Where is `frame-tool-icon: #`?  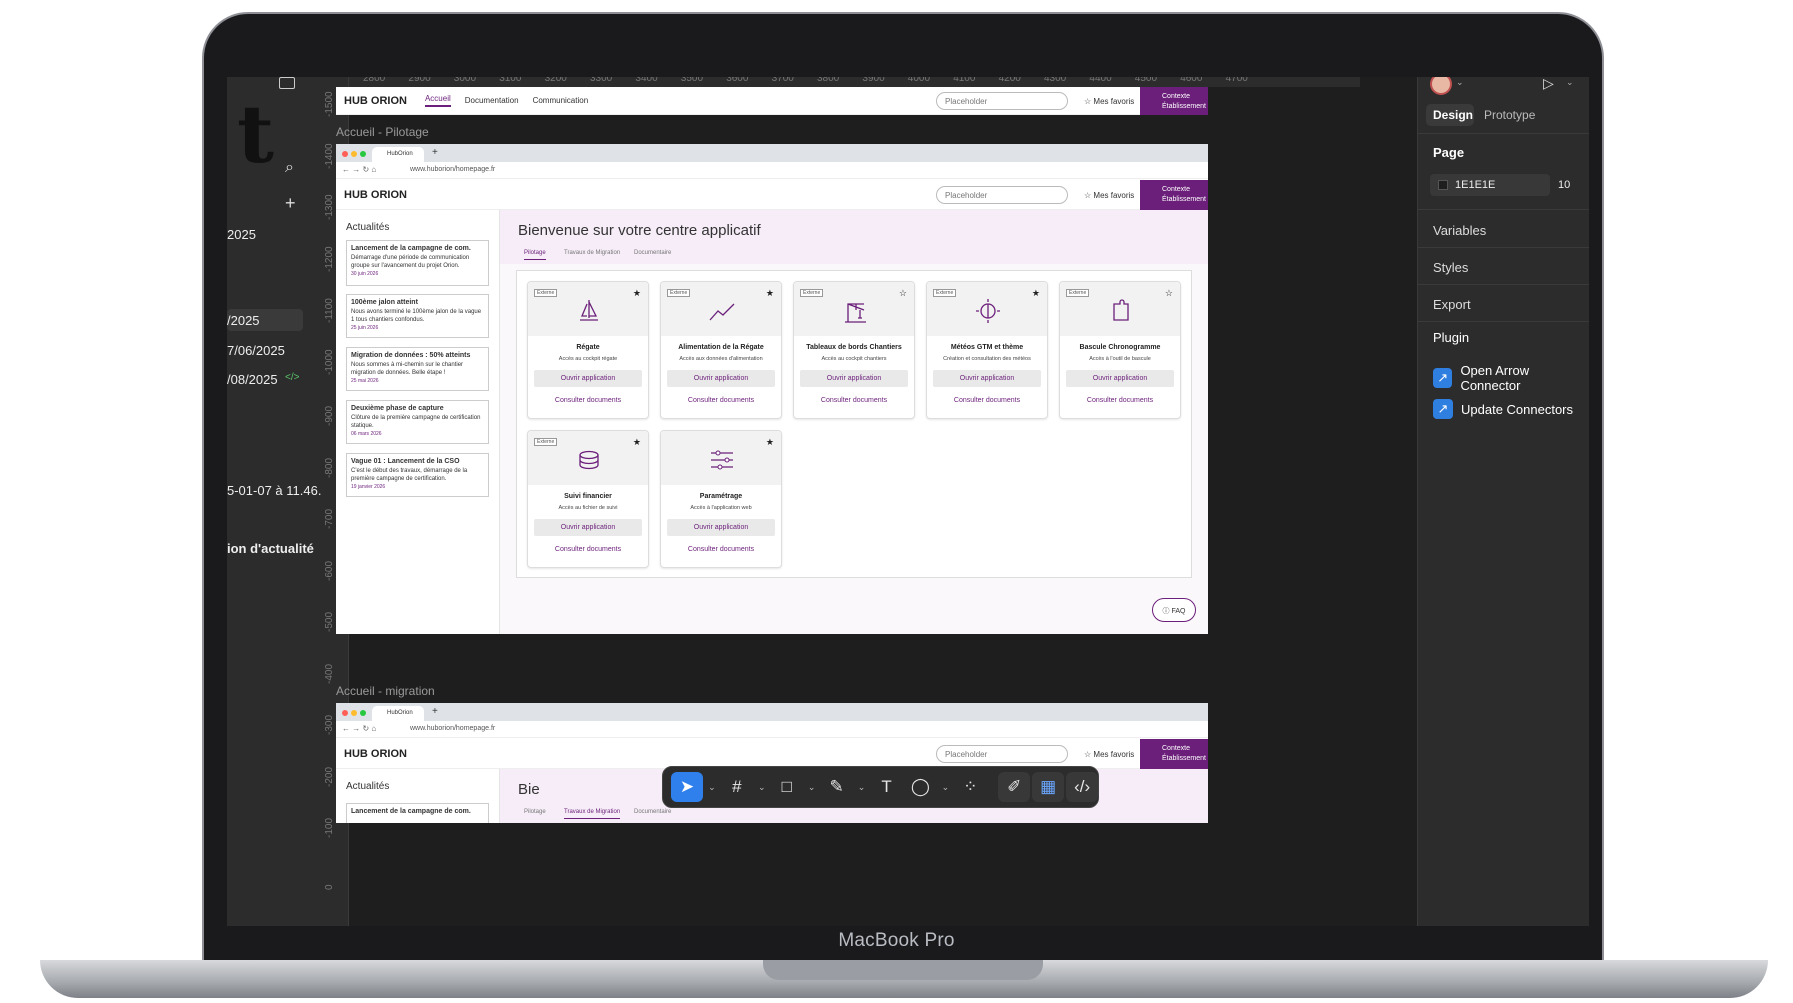
frame-tool-icon: # is located at coordinates (737, 787).